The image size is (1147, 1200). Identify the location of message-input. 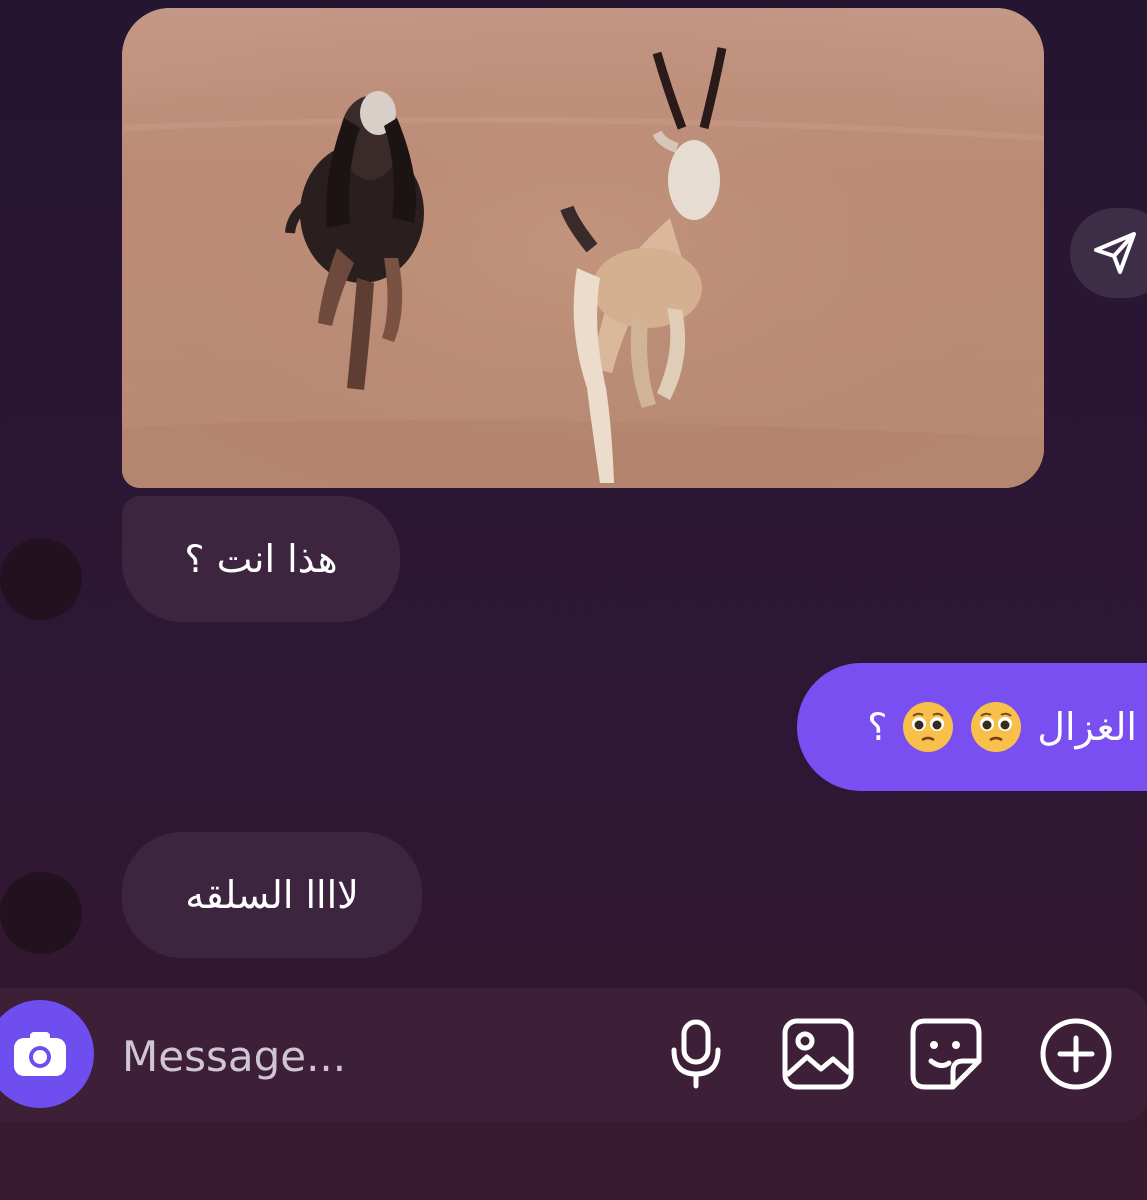
(372, 1056).